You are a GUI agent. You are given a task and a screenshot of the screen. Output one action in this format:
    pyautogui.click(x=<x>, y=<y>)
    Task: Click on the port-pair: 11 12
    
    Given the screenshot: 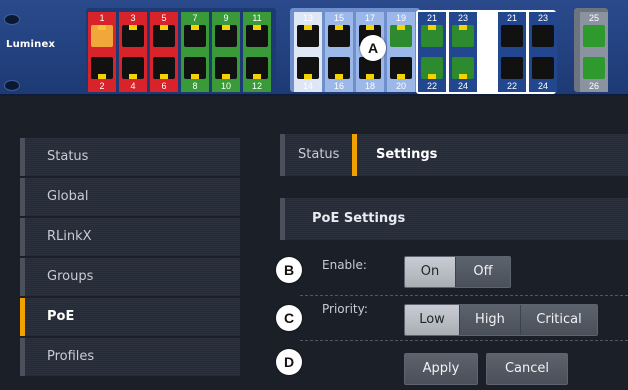 What is the action you would take?
    pyautogui.click(x=257, y=52)
    